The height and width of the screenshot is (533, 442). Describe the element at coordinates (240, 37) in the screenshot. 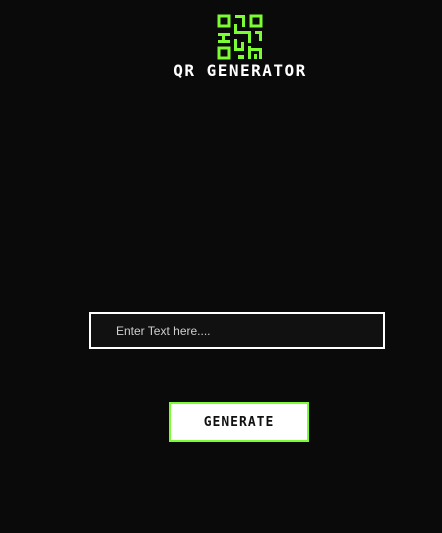

I see `qr-code-icon` at that location.